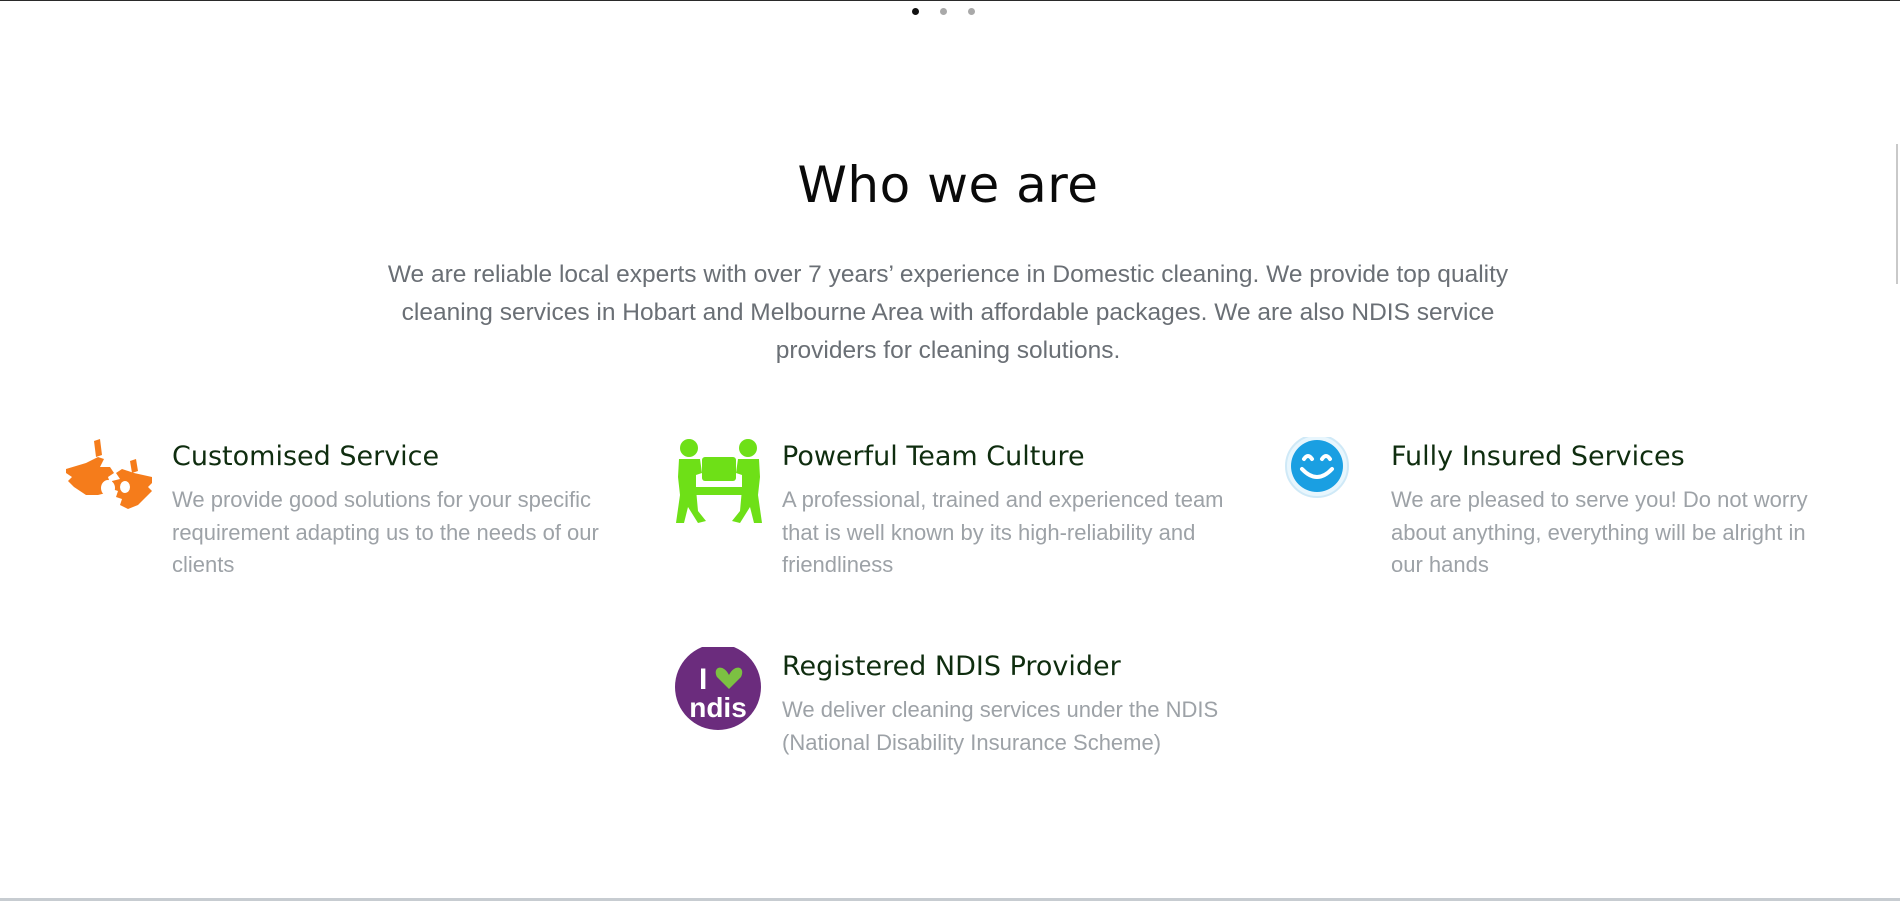 Image resolution: width=1900 pixels, height=901 pixels. What do you see at coordinates (1538, 456) in the screenshot?
I see `feature-title: Fully Insured Services` at bounding box center [1538, 456].